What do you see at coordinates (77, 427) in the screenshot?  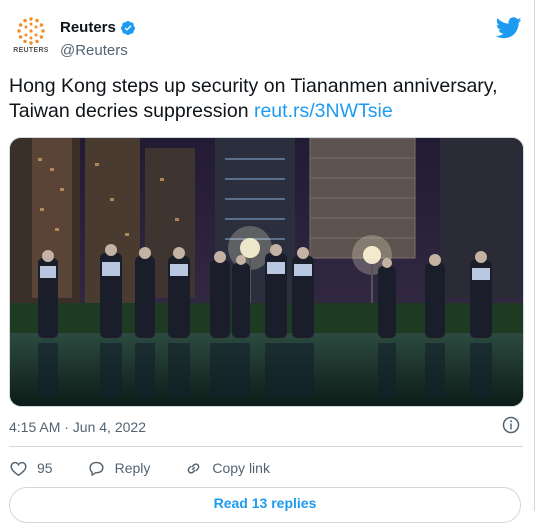 I see `tweet-timestamp: 4:15 AM · Jun 4, 2022` at bounding box center [77, 427].